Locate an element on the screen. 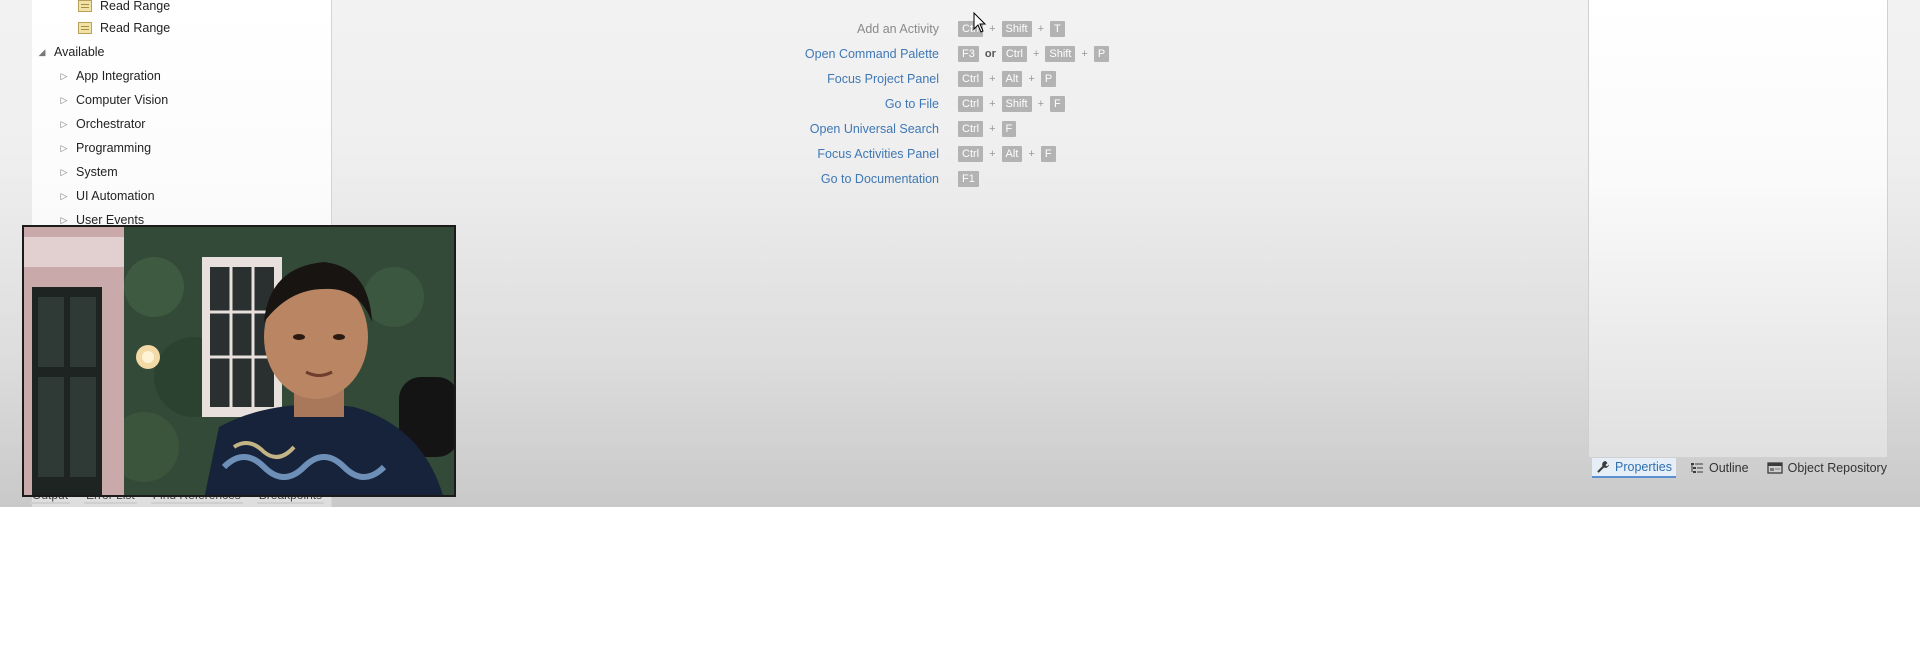  webcam-video is located at coordinates (239, 361).